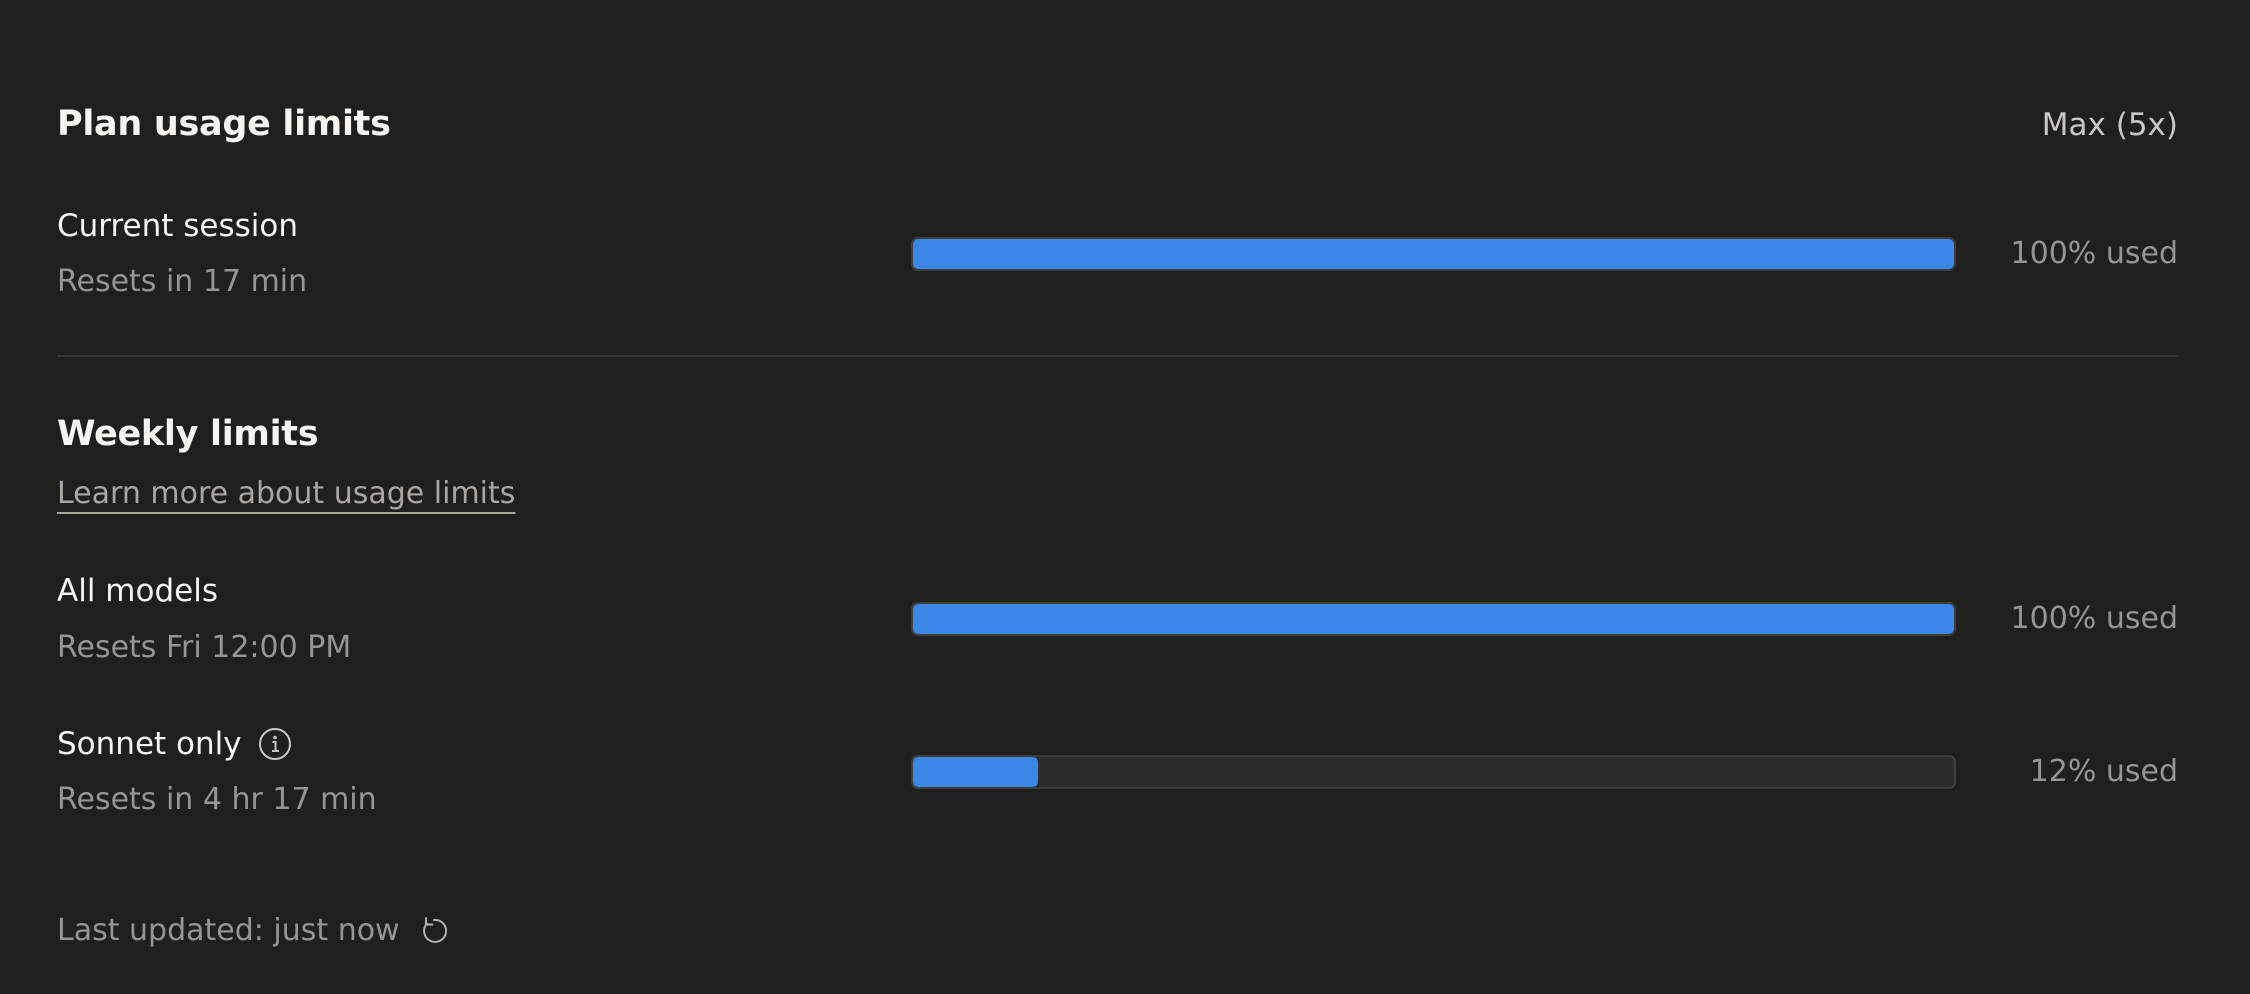  What do you see at coordinates (2094, 253) in the screenshot?
I see `current-session-usage: 100% used` at bounding box center [2094, 253].